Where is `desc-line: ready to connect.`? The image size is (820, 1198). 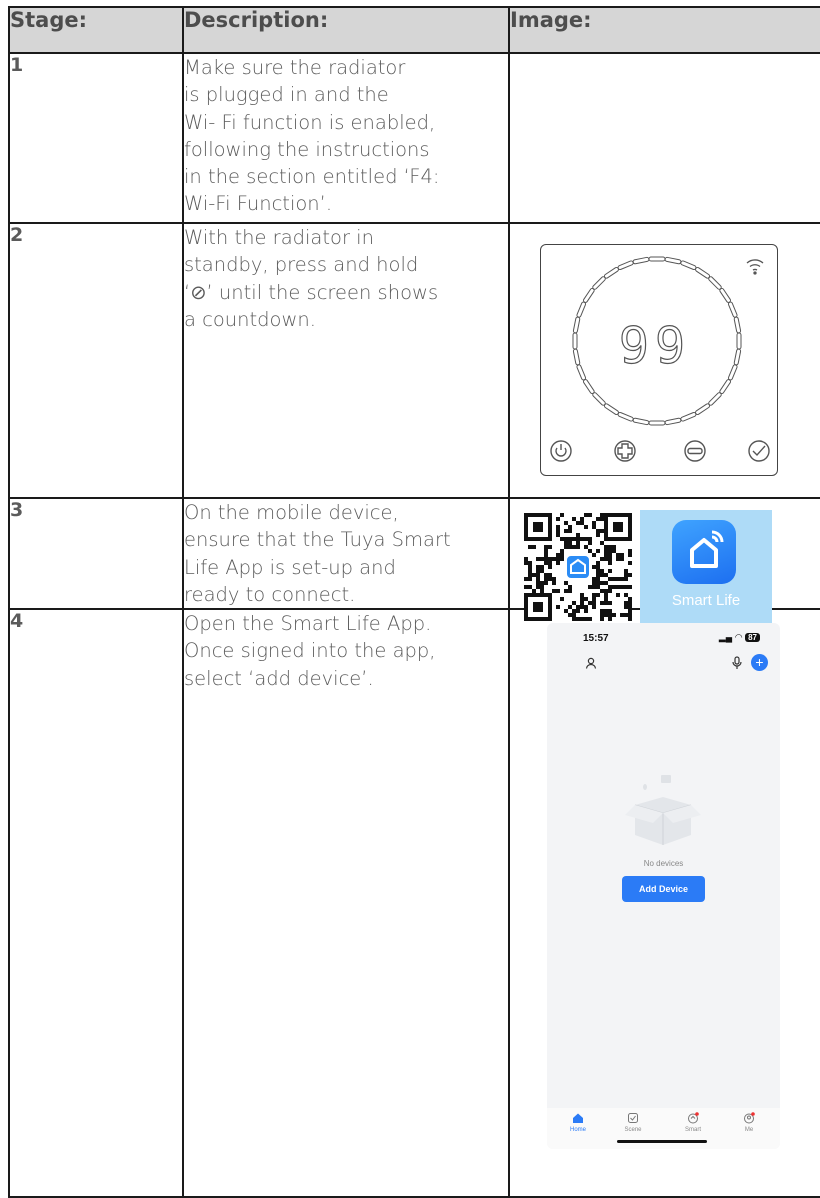
desc-line: ready to connect. is located at coordinates (270, 594).